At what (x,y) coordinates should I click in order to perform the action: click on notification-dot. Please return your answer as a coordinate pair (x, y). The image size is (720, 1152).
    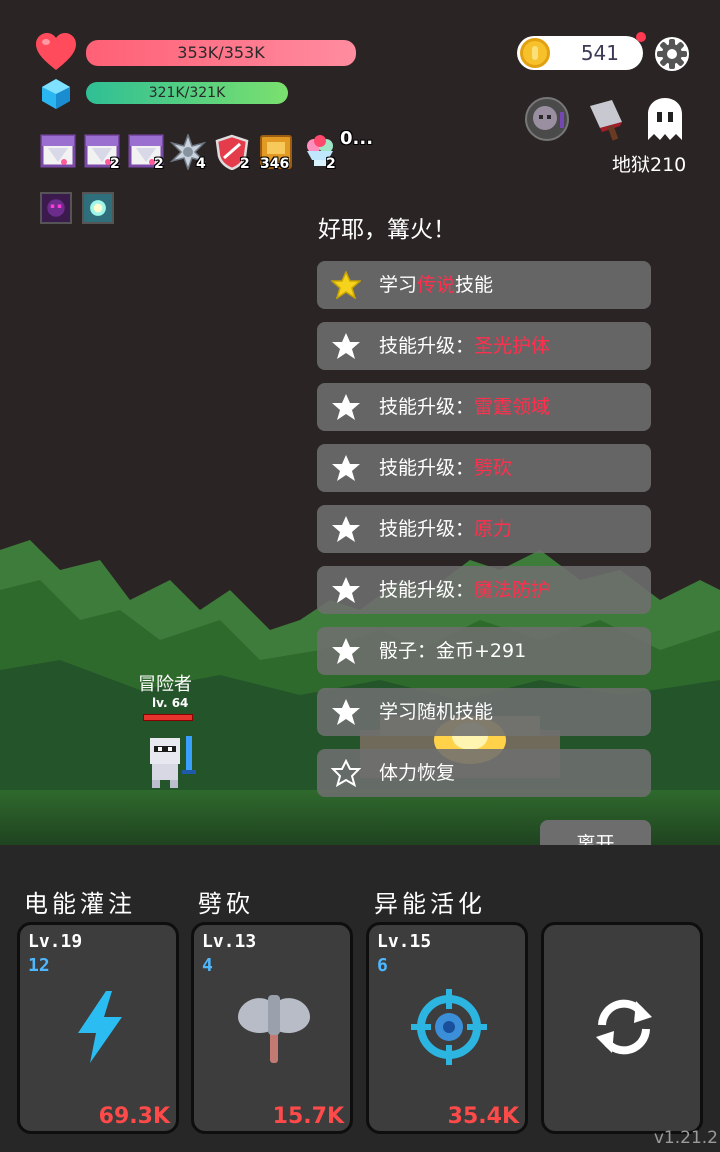
    Looking at the image, I should click on (641, 37).